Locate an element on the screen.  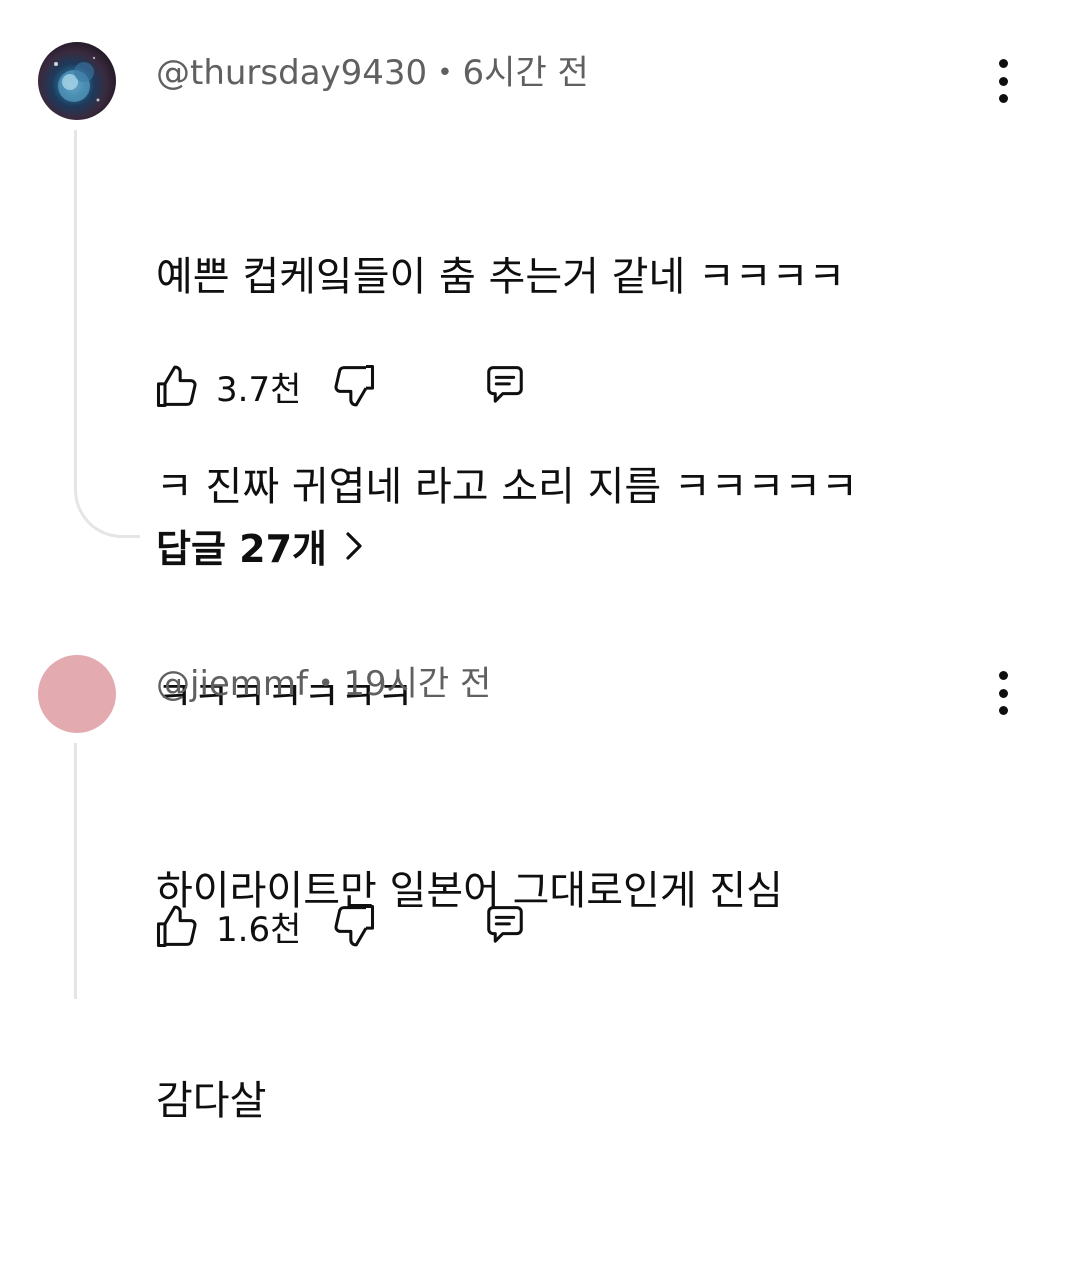
comment-time: 6시간 전 is located at coordinates (525, 73).